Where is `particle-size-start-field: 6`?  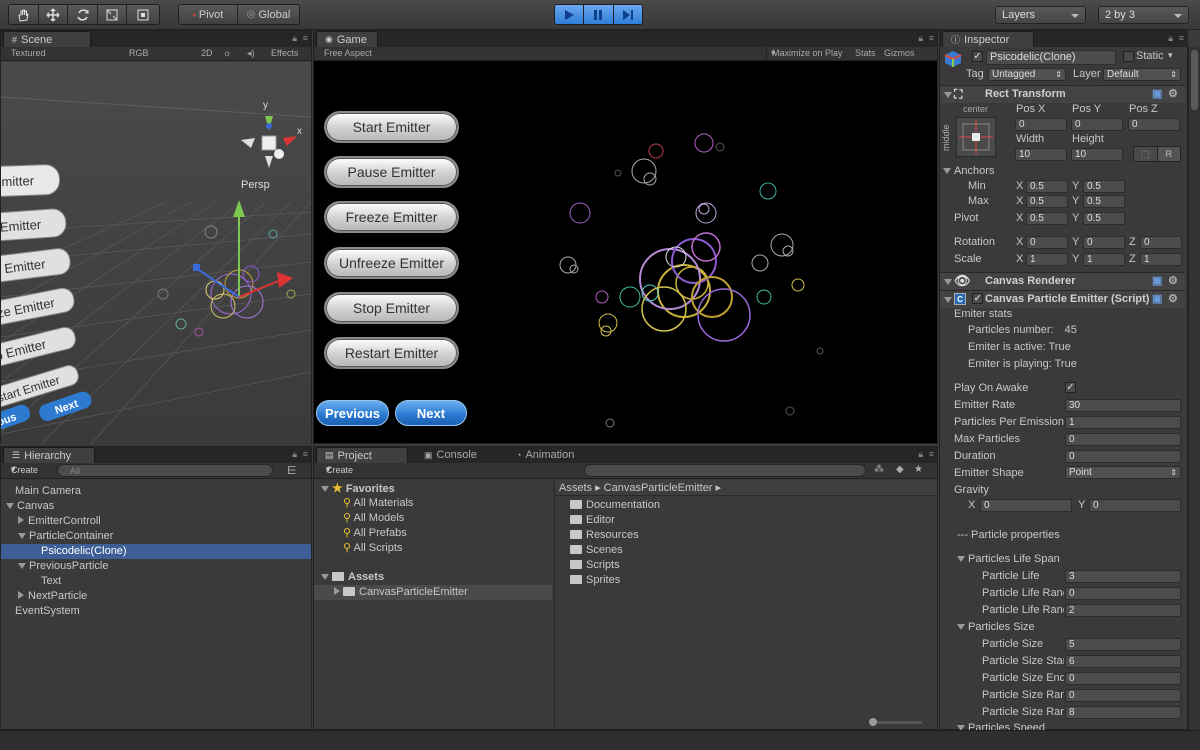 particle-size-start-field: 6 is located at coordinates (1123, 661).